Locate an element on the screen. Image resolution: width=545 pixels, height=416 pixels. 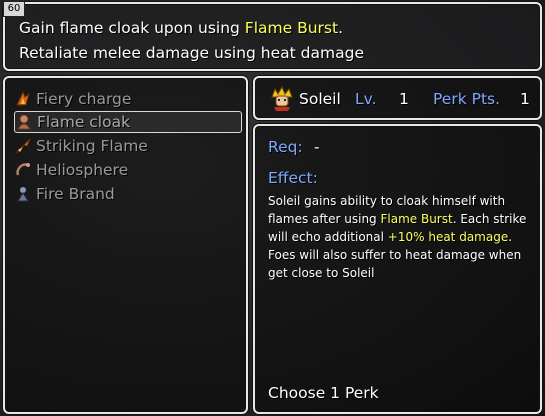
level-badge: 60 is located at coordinates (14, 9).